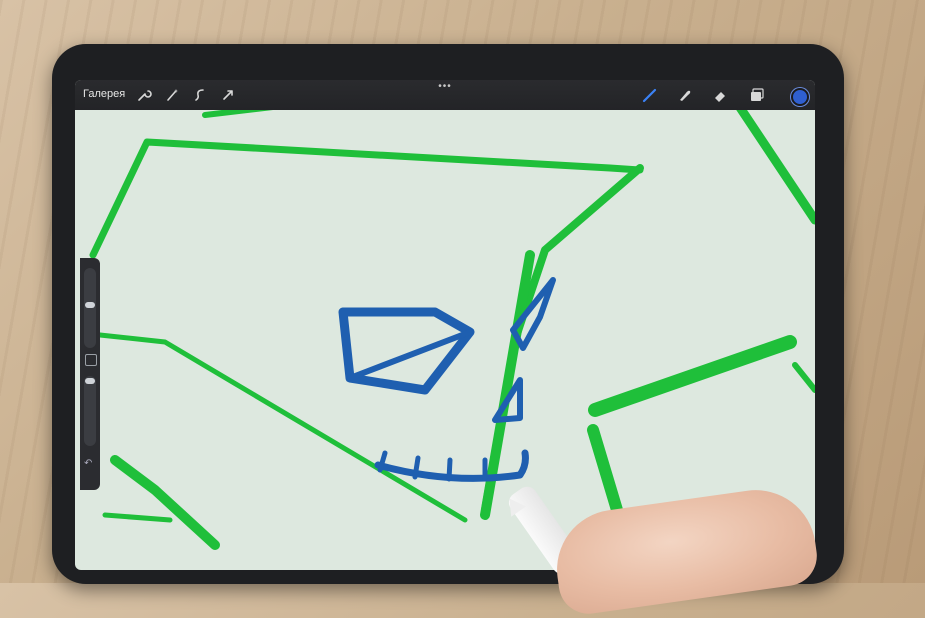 This screenshot has height=618, width=925. What do you see at coordinates (144, 95) in the screenshot?
I see `wrench-icon` at bounding box center [144, 95].